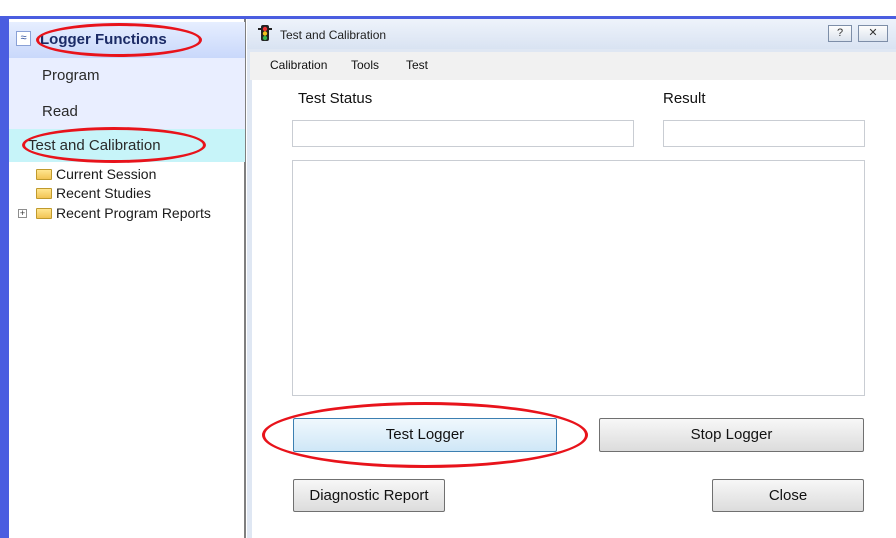 The image size is (896, 538). I want to click on test-status-field, so click(463, 133).